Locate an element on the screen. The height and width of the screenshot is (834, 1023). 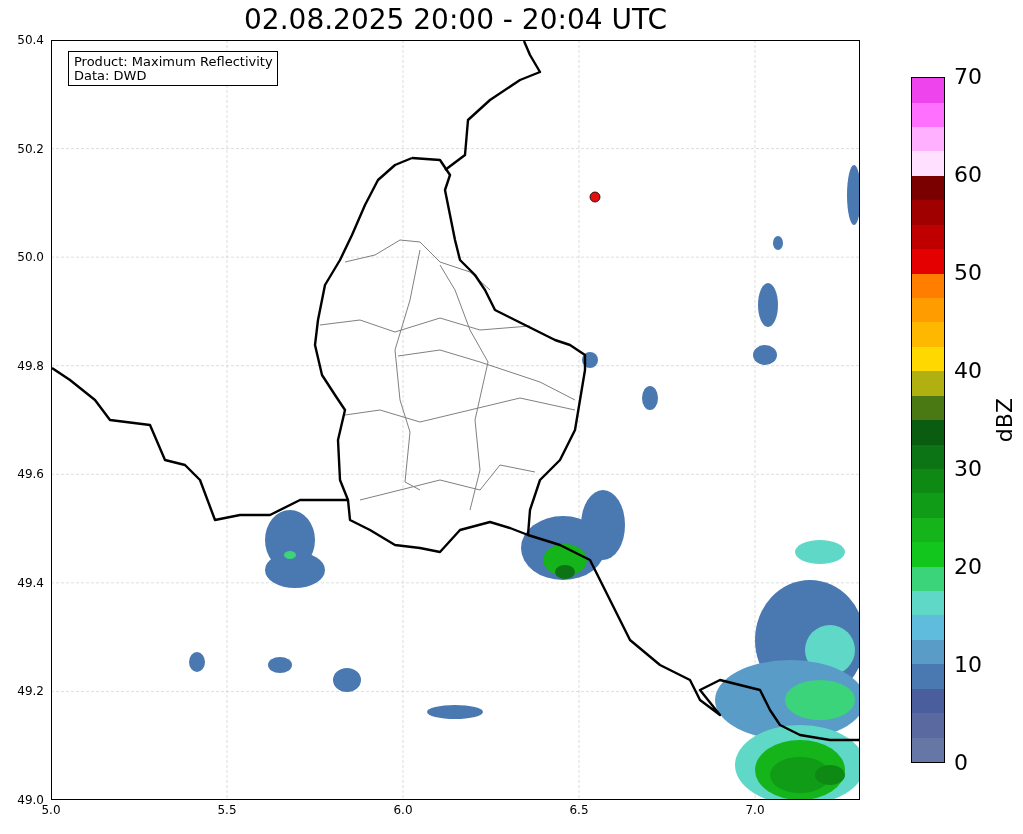
axis-tick-label: 5.5 is located at coordinates (227, 809).